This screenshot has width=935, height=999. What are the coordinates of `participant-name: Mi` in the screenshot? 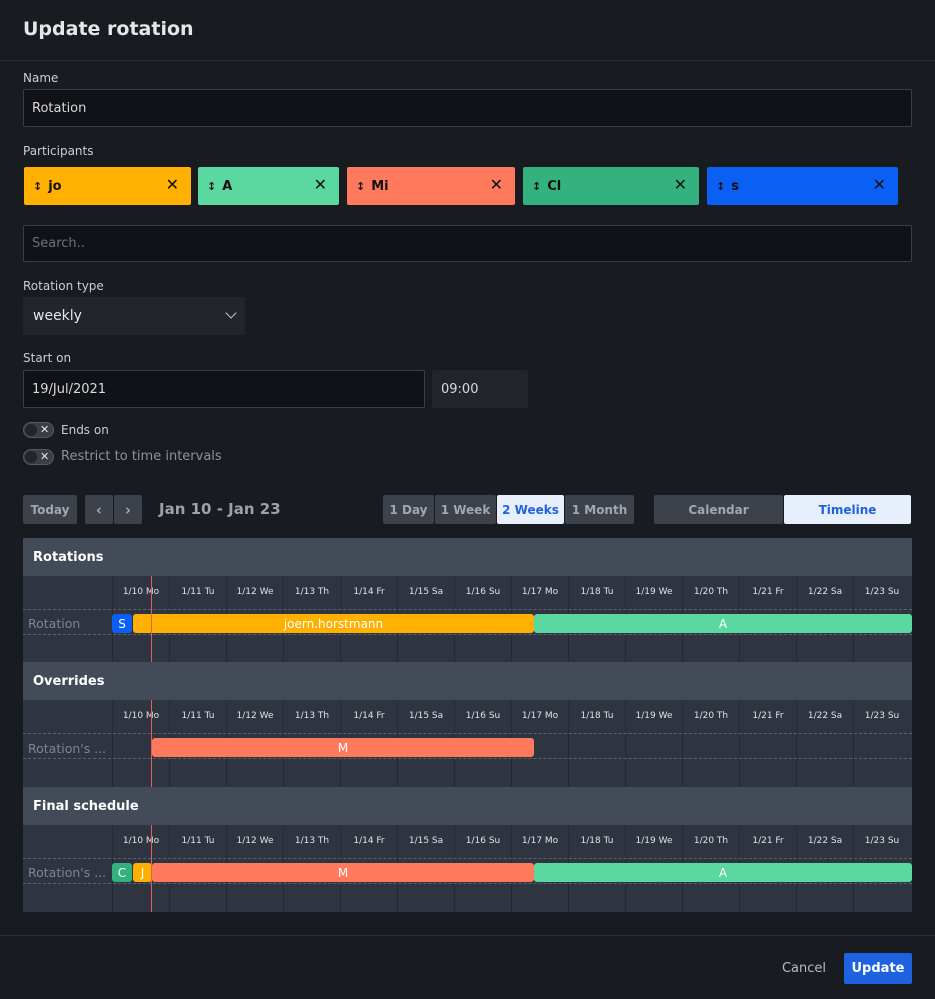 It's located at (380, 186).